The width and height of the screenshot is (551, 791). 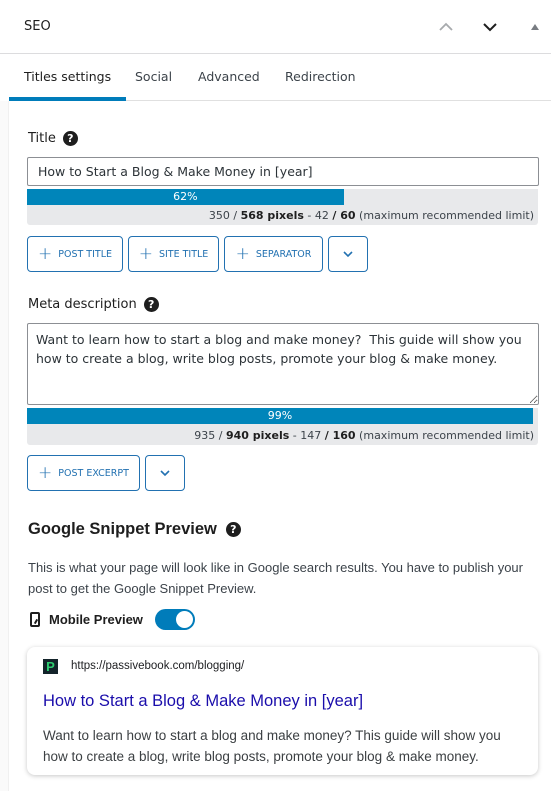 I want to click on title-chars-used: - 42, so click(x=318, y=215).